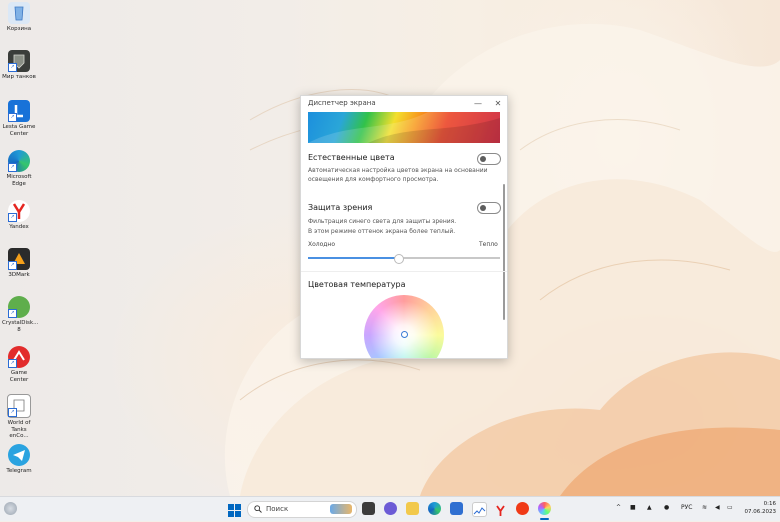 The height and width of the screenshot is (522, 780). I want to click on telegram-icon, so click(19, 455).